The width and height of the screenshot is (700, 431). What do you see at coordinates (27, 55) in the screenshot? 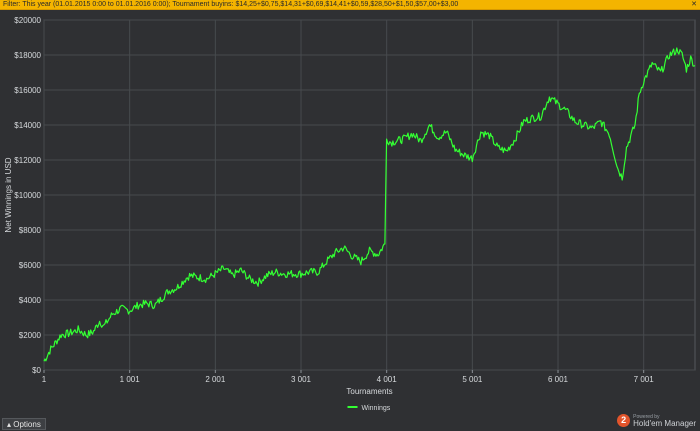
I see `y-tick-label: $18000` at bounding box center [27, 55].